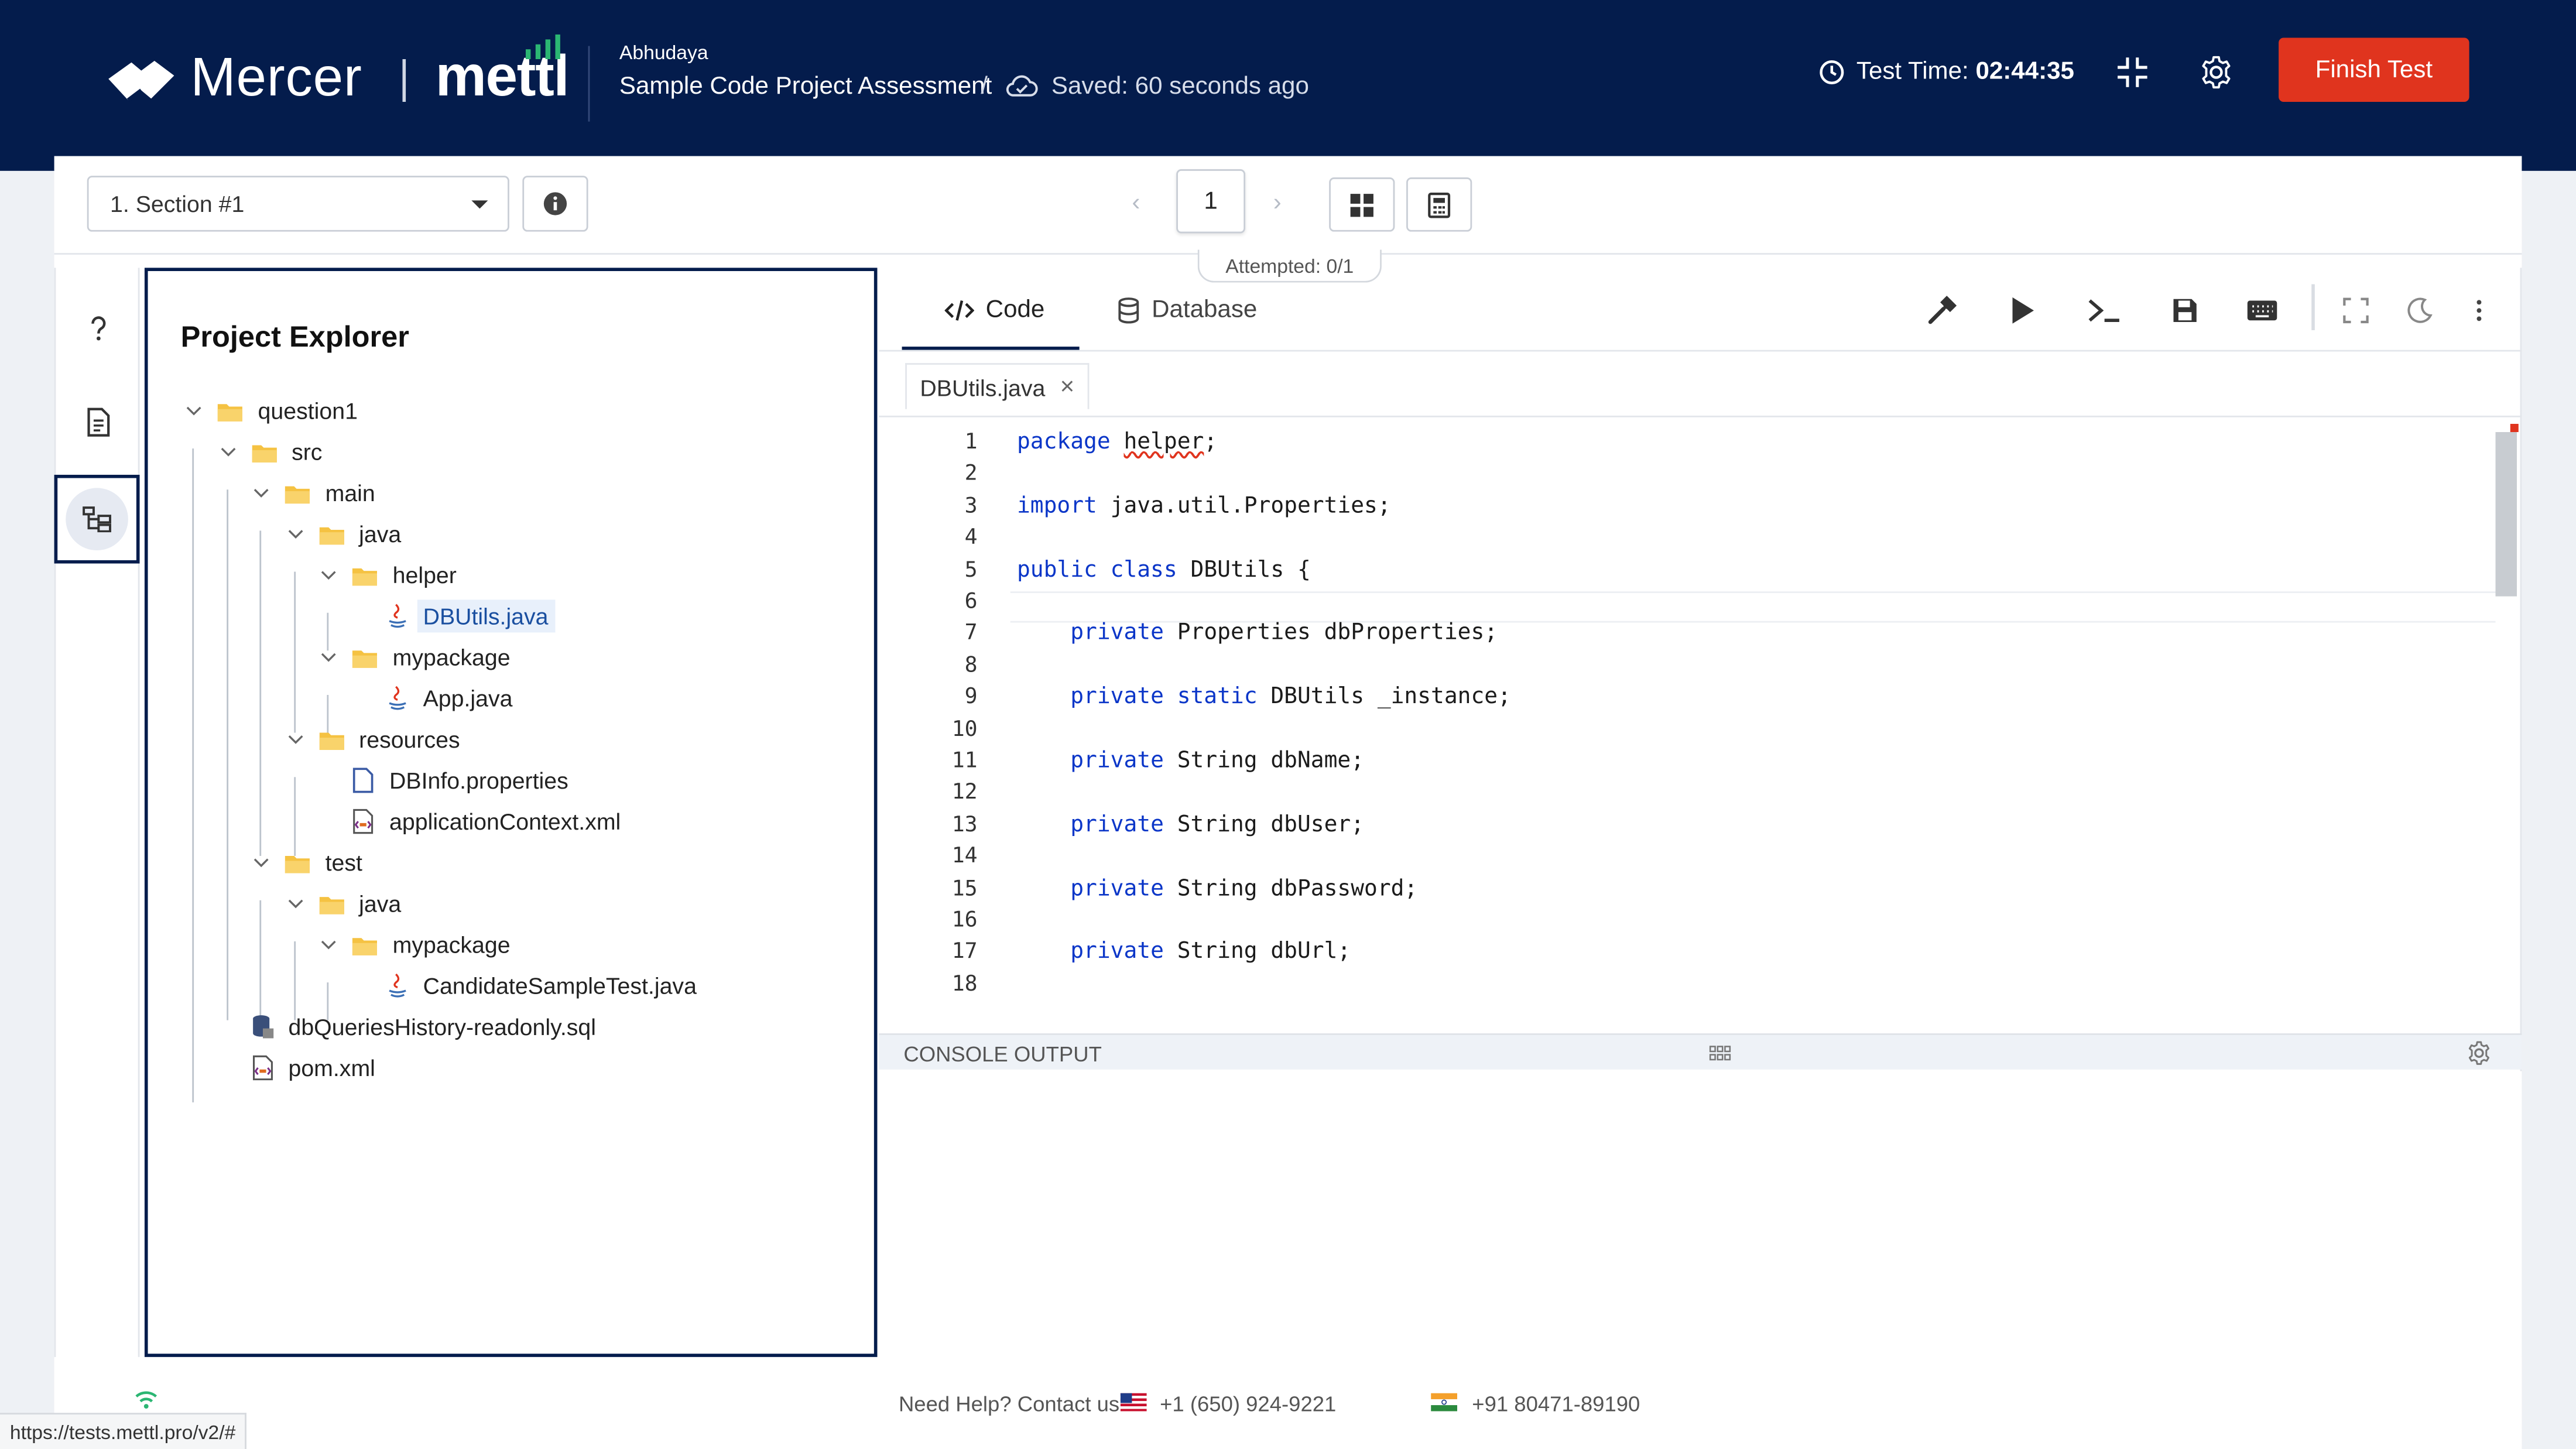  What do you see at coordinates (2132, 72) in the screenshot?
I see `exit-fullscreen-icon` at bounding box center [2132, 72].